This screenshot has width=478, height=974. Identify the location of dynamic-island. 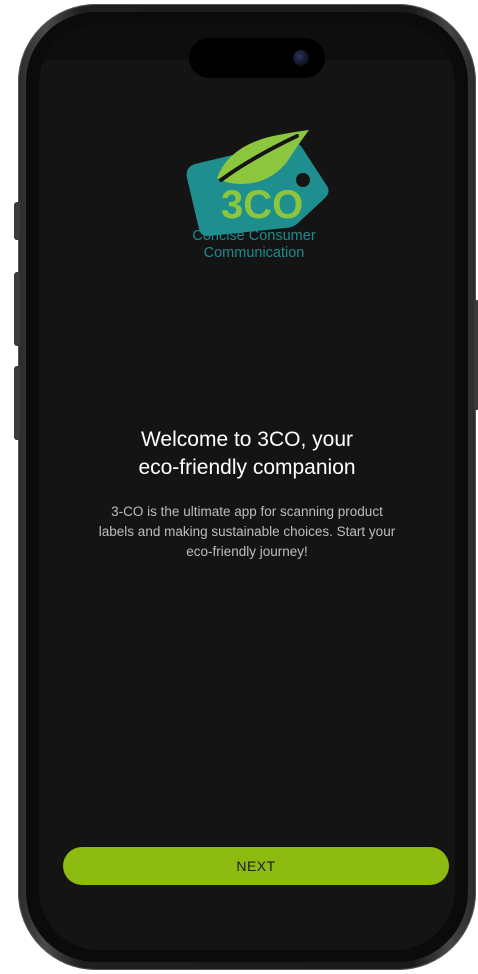
(257, 58).